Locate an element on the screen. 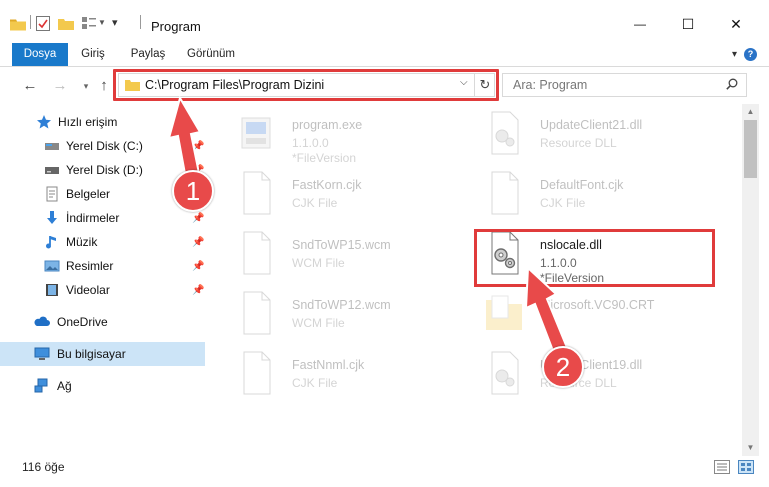 The height and width of the screenshot is (487, 769). status-bar: 116 öğe is located at coordinates (384, 471).